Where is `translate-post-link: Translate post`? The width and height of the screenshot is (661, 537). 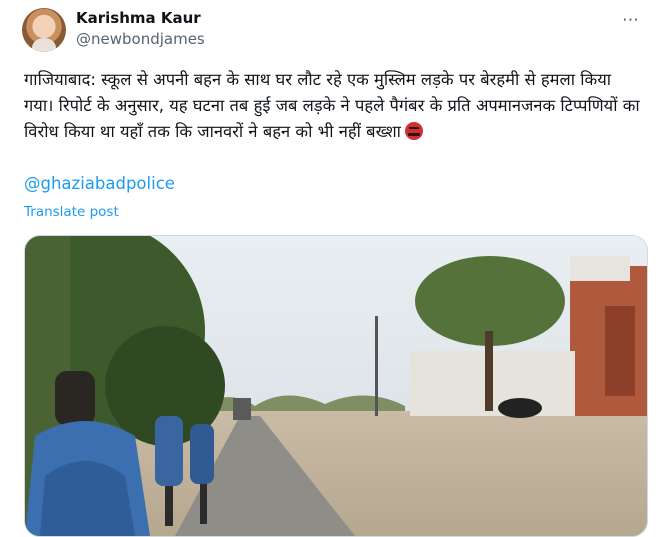
translate-post-link: Translate post is located at coordinates (71, 212).